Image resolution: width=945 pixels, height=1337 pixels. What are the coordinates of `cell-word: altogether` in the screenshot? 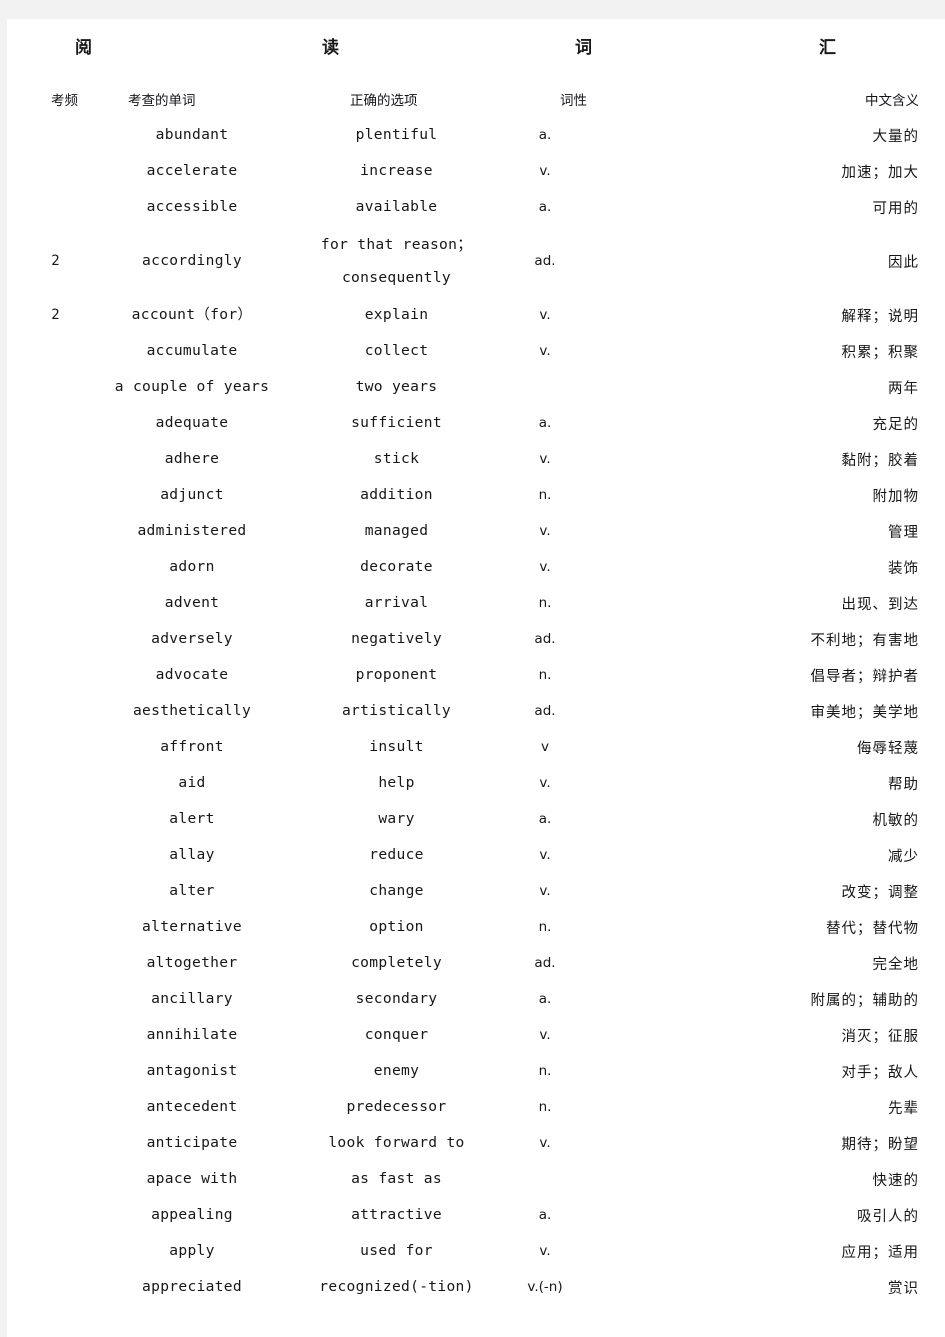 It's located at (192, 962).